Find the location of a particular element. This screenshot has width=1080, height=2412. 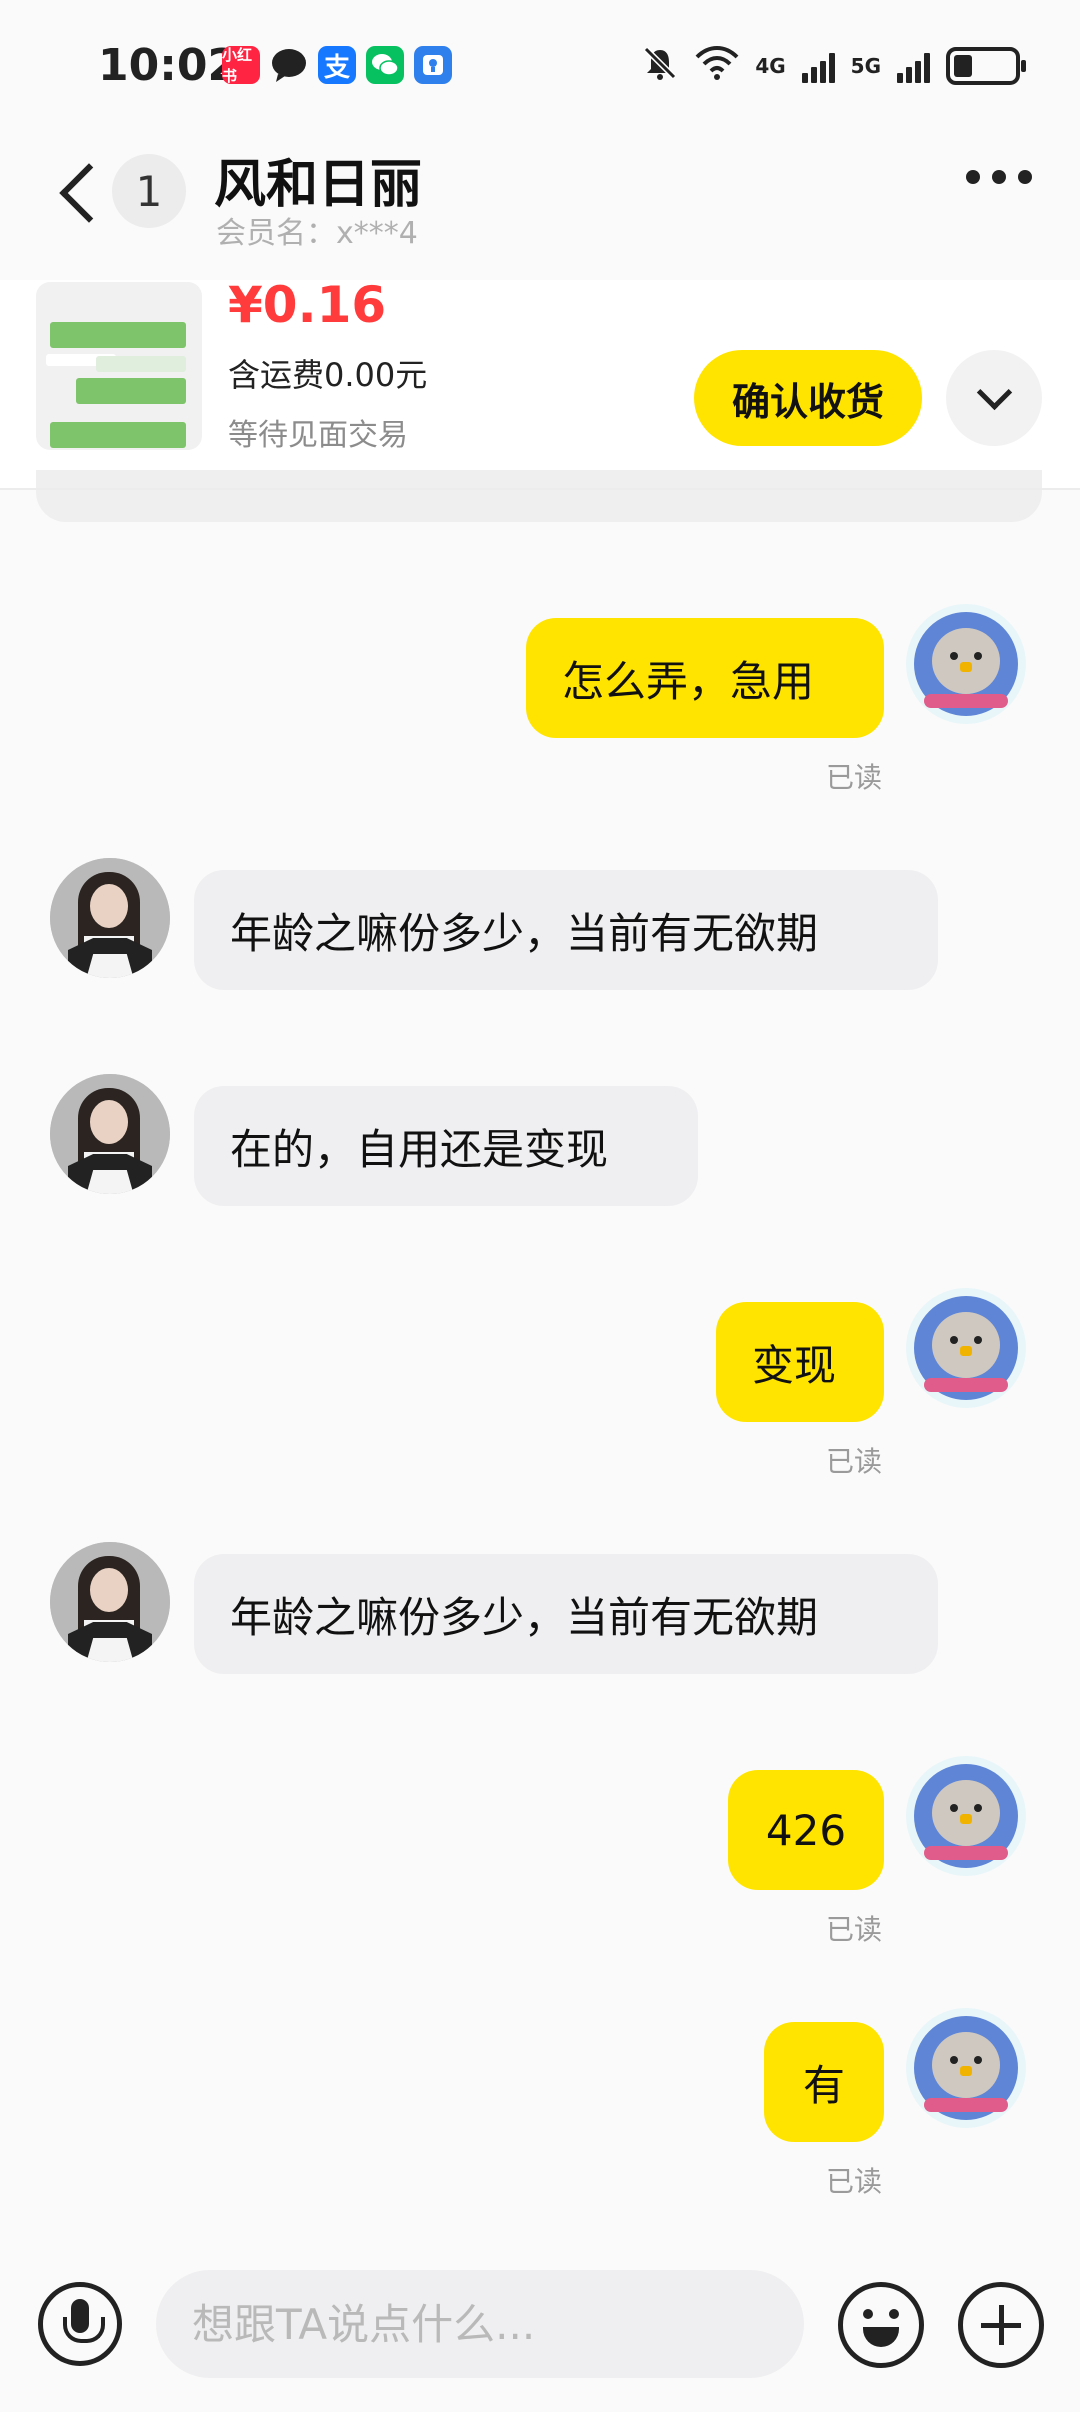

message-bubble-outgoing: 变现 is located at coordinates (800, 1362).